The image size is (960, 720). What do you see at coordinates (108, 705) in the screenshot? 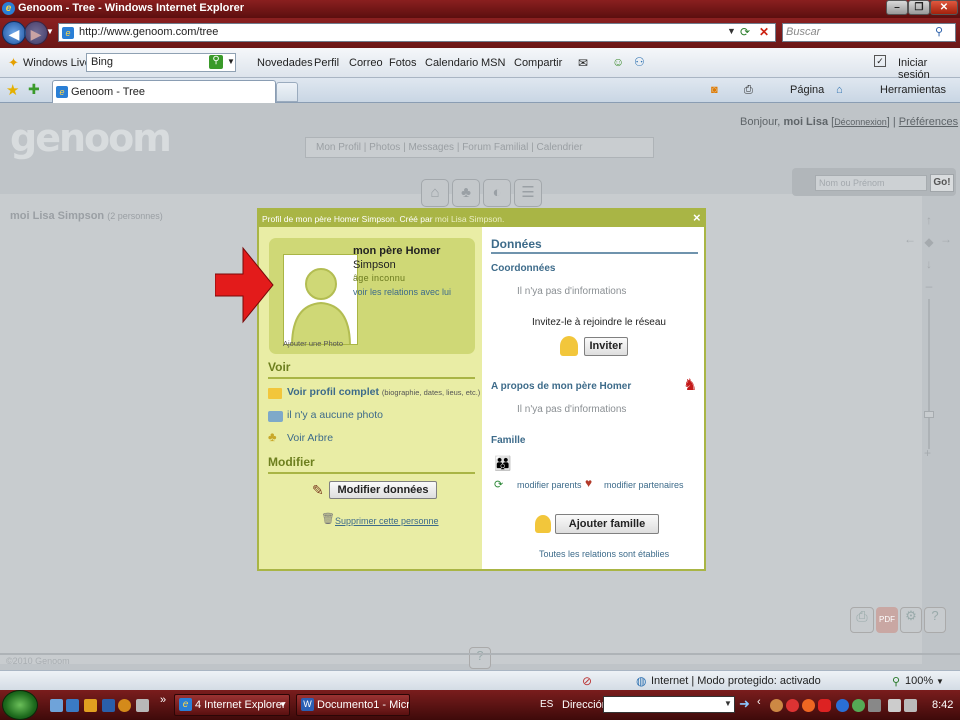
I see `ql-ie-icon` at bounding box center [108, 705].